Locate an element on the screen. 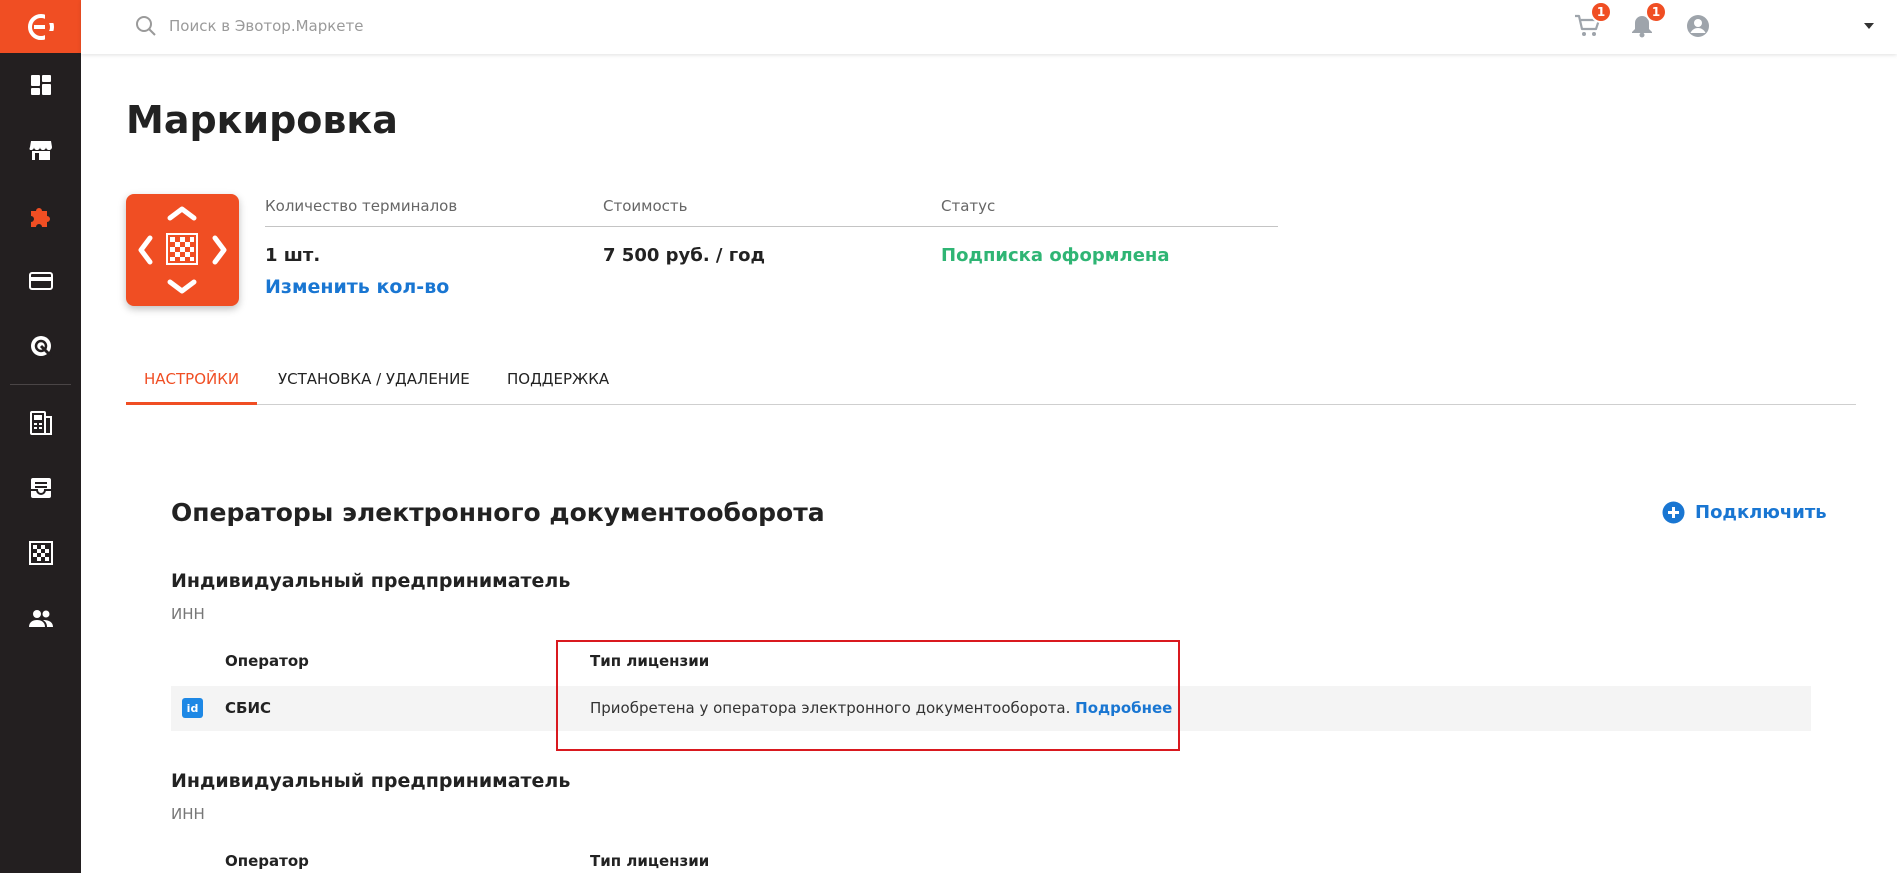 Image resolution: width=1897 pixels, height=873 pixels. search-input is located at coordinates (399, 26).